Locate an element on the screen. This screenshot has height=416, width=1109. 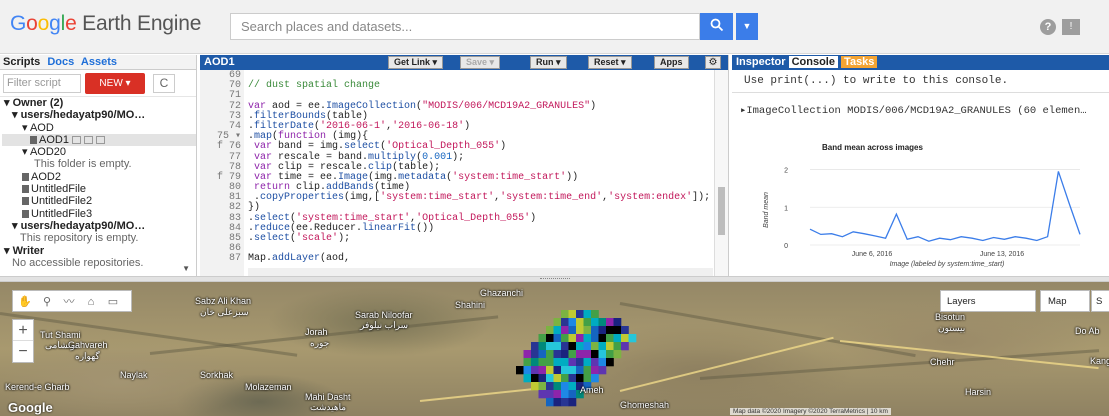
code-token: 'system:endex' is located at coordinates (650, 198).